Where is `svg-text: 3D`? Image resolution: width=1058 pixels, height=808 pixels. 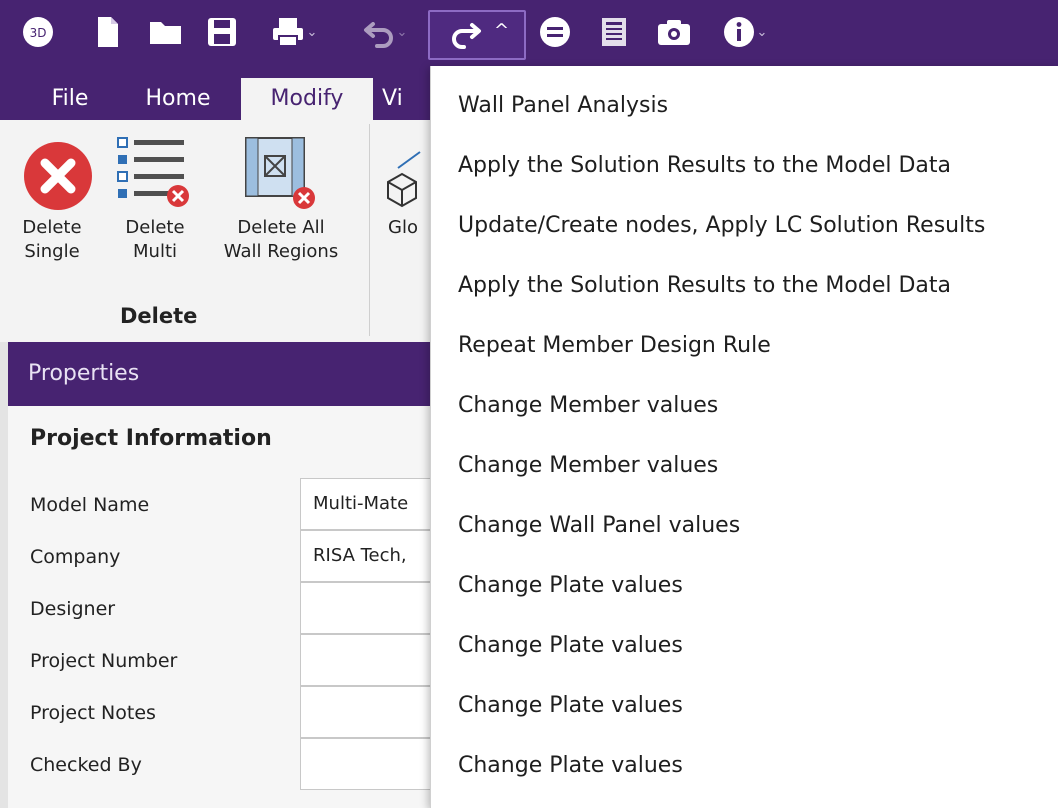
svg-text: 3D is located at coordinates (38, 33).